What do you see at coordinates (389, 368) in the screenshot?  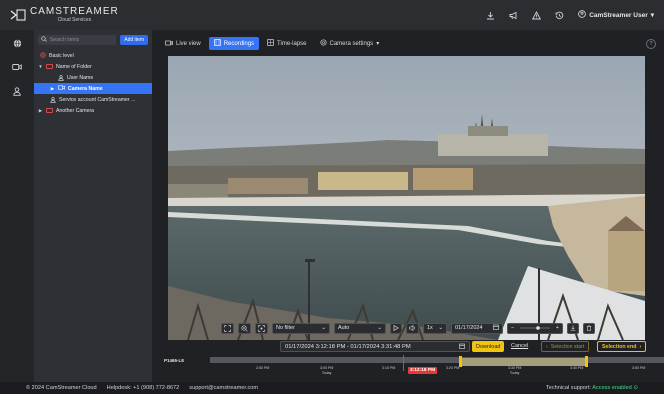 I see `timeline-tick: 3:10 PM` at bounding box center [389, 368].